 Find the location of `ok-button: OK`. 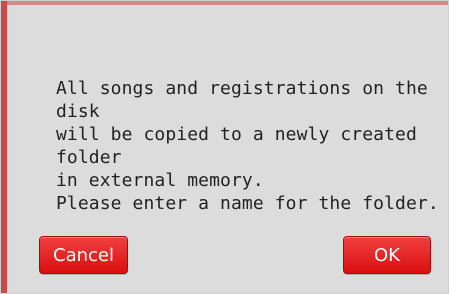

ok-button: OK is located at coordinates (387, 255).